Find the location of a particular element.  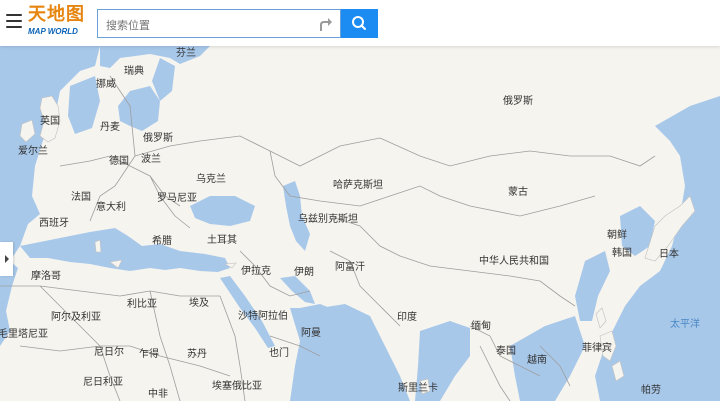

label-uzbekistan: 乌兹别克斯坦 is located at coordinates (328, 218).